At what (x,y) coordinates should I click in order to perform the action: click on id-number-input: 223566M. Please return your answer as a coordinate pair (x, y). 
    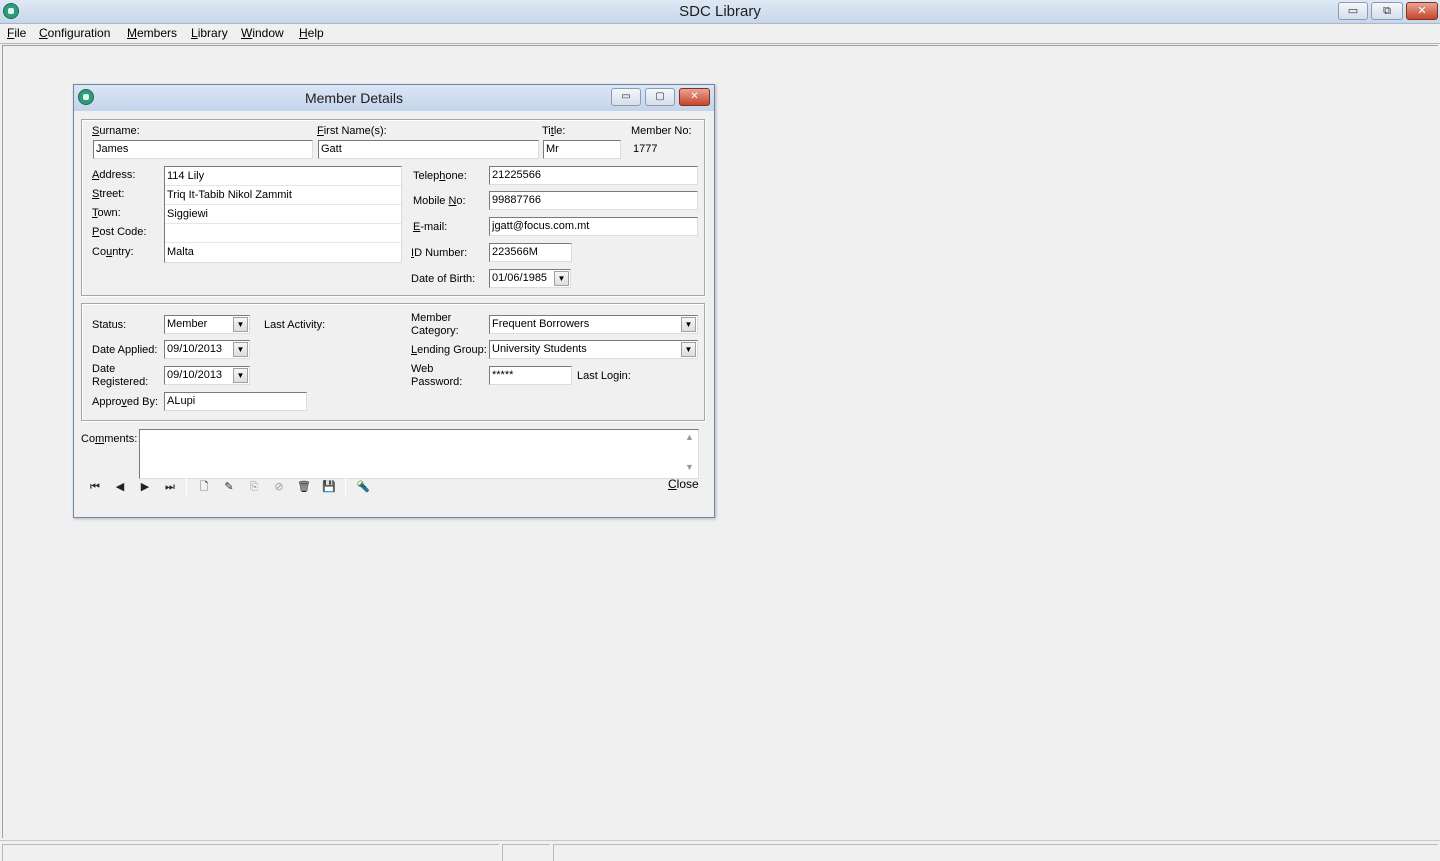
    Looking at the image, I should click on (530, 252).